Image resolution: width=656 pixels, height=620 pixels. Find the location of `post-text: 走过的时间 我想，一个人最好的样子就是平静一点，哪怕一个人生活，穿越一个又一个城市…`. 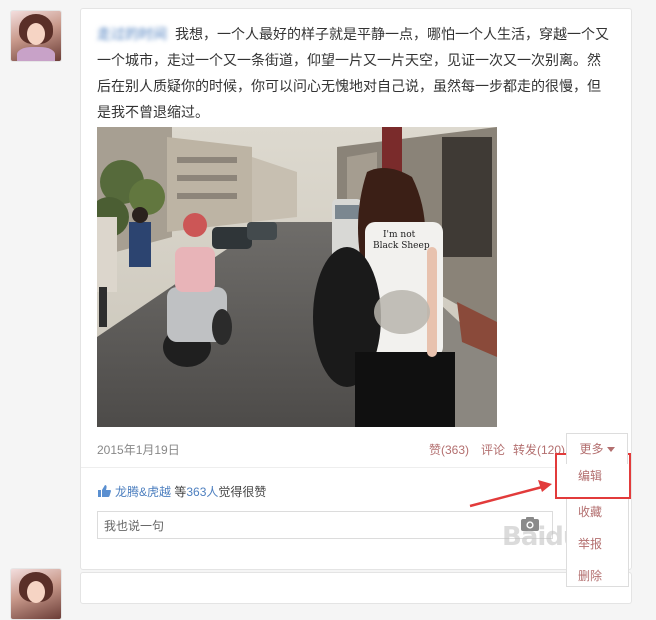

post-text: 走过的时间 我想，一个人最好的样子就是平静一点，哪怕一个人生活，穿越一个又一个城市… is located at coordinates (354, 73).